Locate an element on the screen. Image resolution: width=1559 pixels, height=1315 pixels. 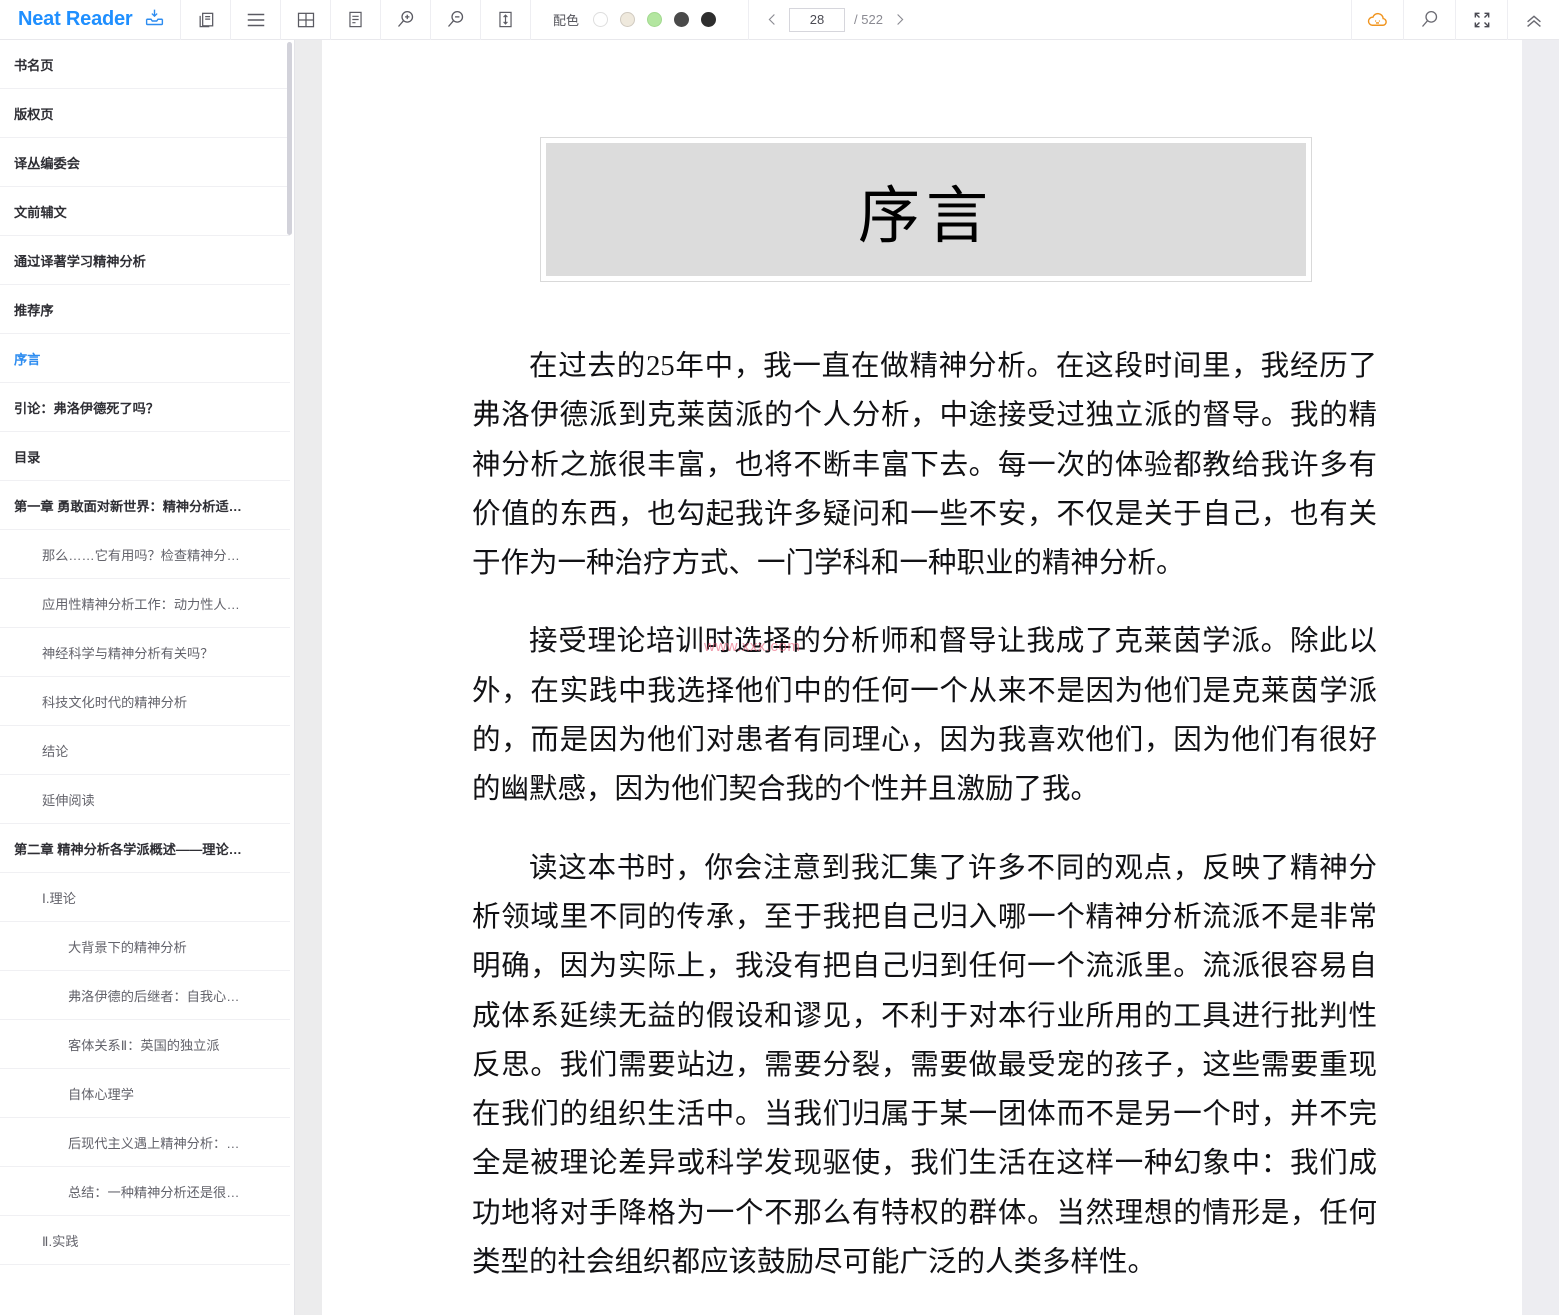
sidebar-item: 大背景下的精神分析 is located at coordinates (145, 946).